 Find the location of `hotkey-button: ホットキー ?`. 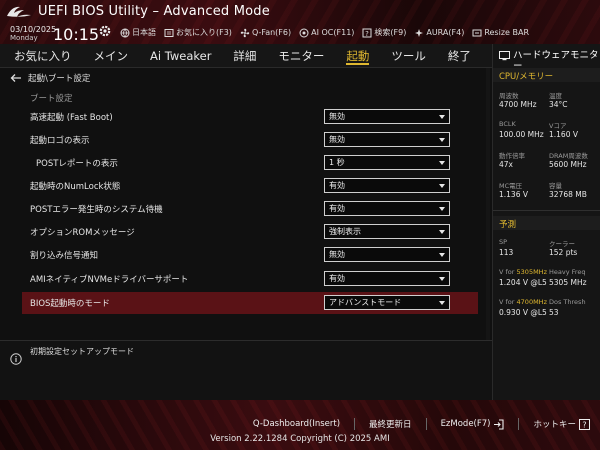

hotkey-button: ホットキー ? is located at coordinates (561, 424).